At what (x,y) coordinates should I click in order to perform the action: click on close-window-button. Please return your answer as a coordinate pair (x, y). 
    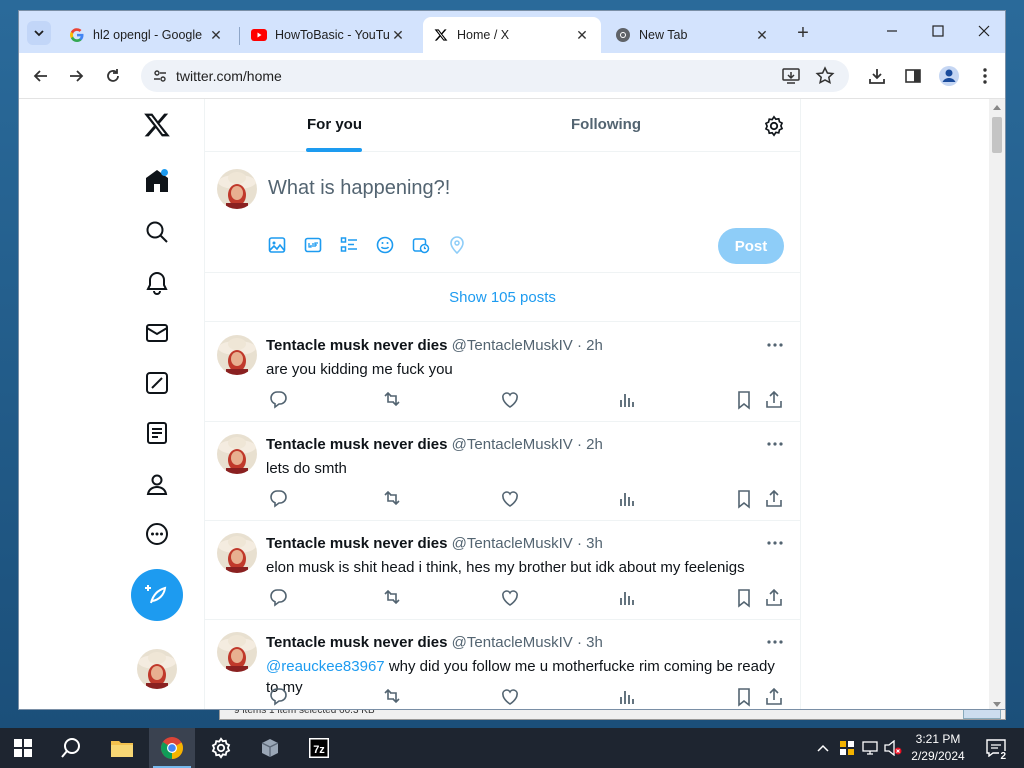
    Looking at the image, I should click on (983, 31).